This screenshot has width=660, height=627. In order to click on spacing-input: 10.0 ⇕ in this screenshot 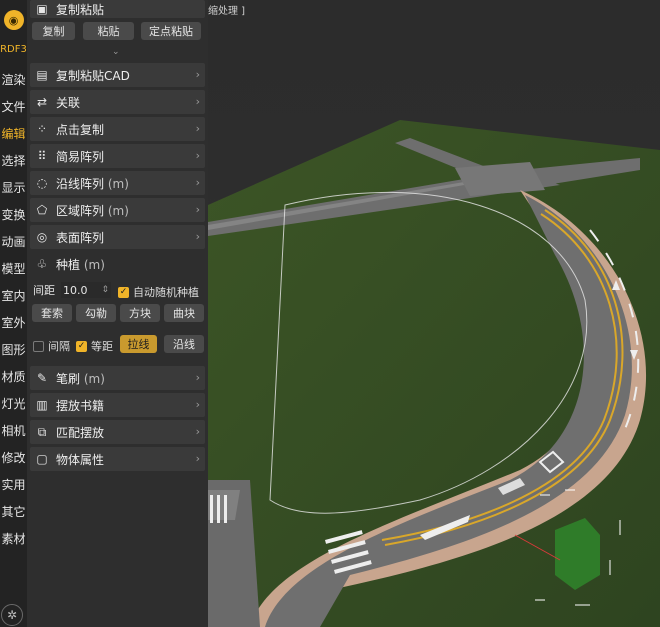, I will do `click(86, 290)`.